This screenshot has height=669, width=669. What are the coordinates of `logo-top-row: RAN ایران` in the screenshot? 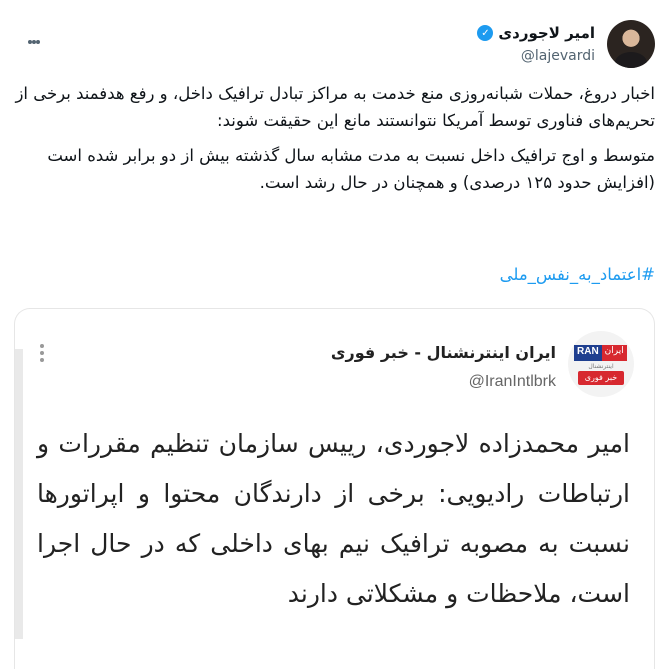 It's located at (601, 353).